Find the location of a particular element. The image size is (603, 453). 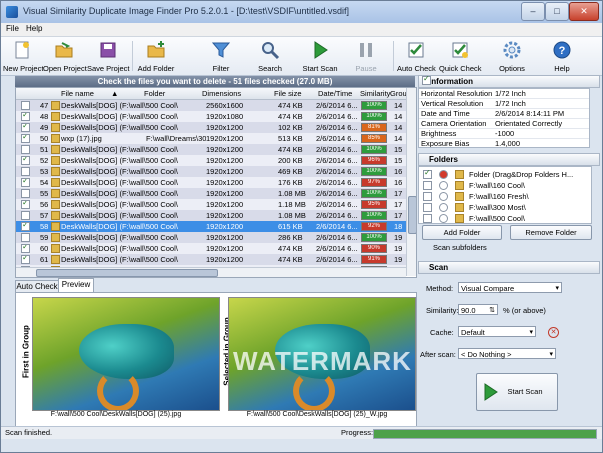

column-date-time: Date/Time is located at coordinates (338, 93).